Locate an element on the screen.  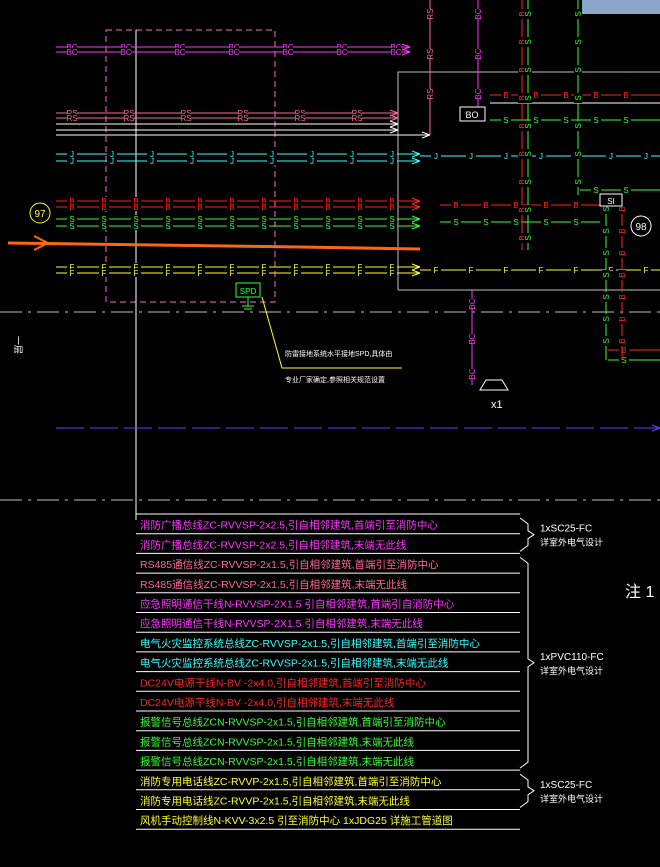
alarm-riser: S S S S S S S S S is located at coordinates (528, 125).